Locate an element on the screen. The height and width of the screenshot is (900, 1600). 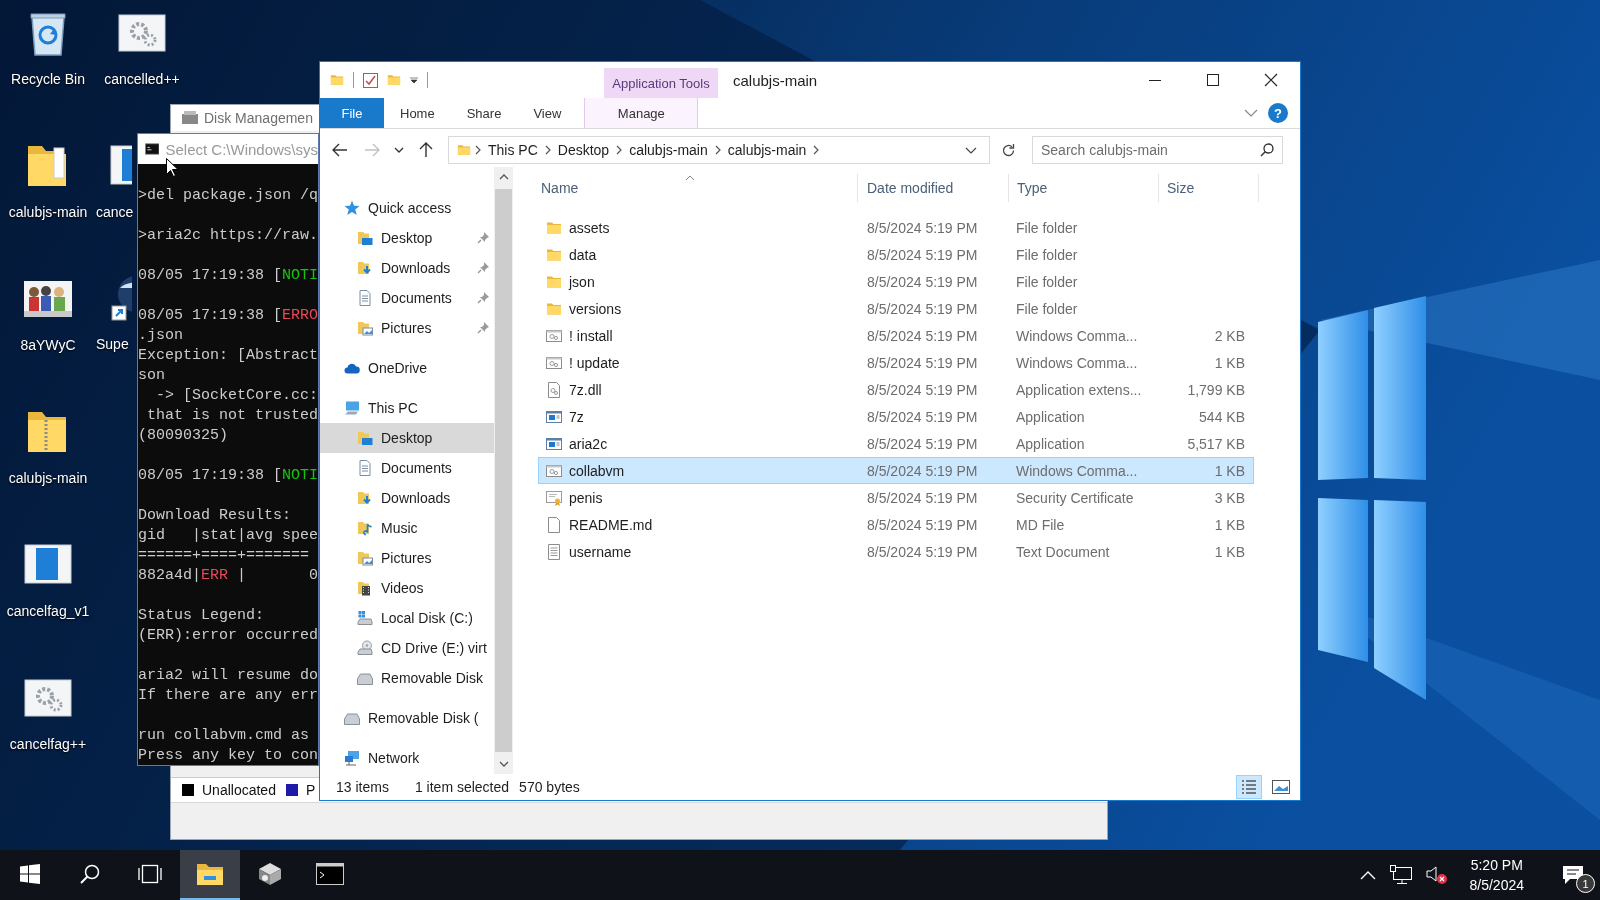
clock: 5:20 PM 8/5/2024 is located at coordinates (1496, 875).